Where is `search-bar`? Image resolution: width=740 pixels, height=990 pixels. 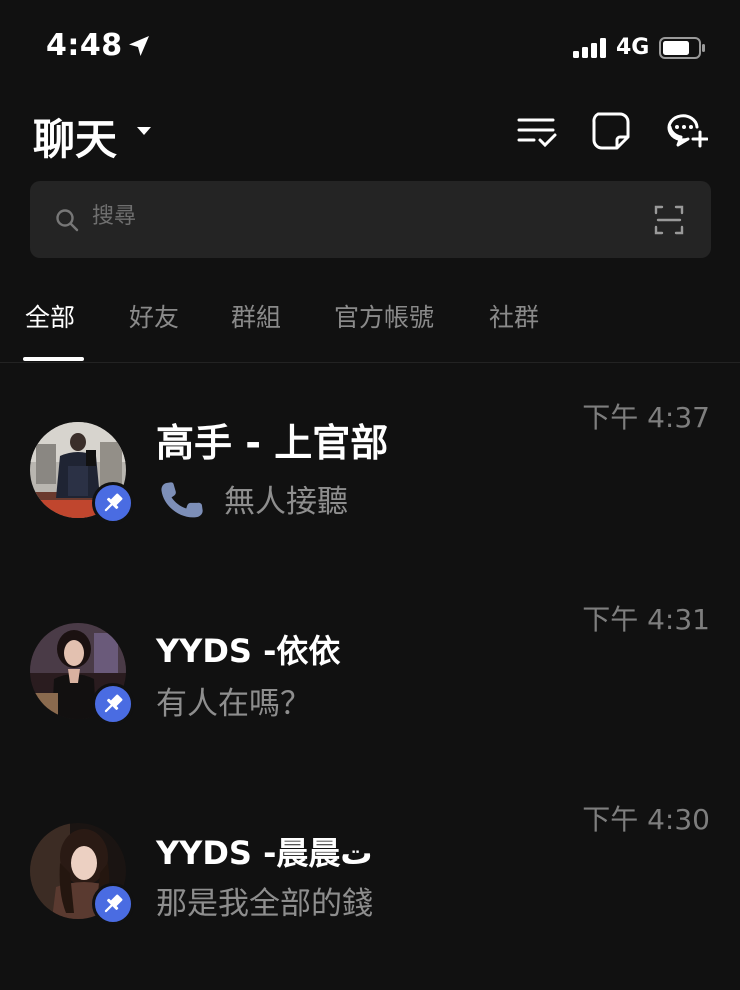 search-bar is located at coordinates (370, 219).